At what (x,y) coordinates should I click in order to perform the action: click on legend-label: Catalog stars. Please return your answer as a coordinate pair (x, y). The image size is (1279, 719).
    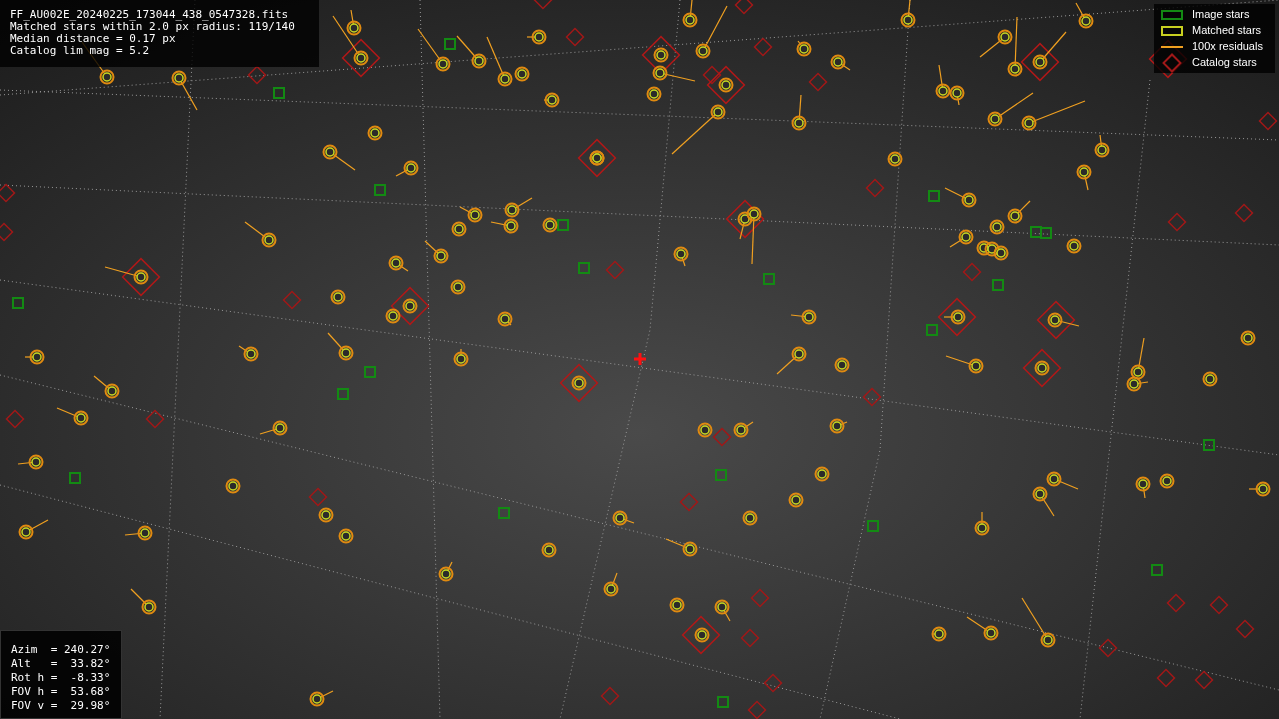
    Looking at the image, I should click on (1224, 63).